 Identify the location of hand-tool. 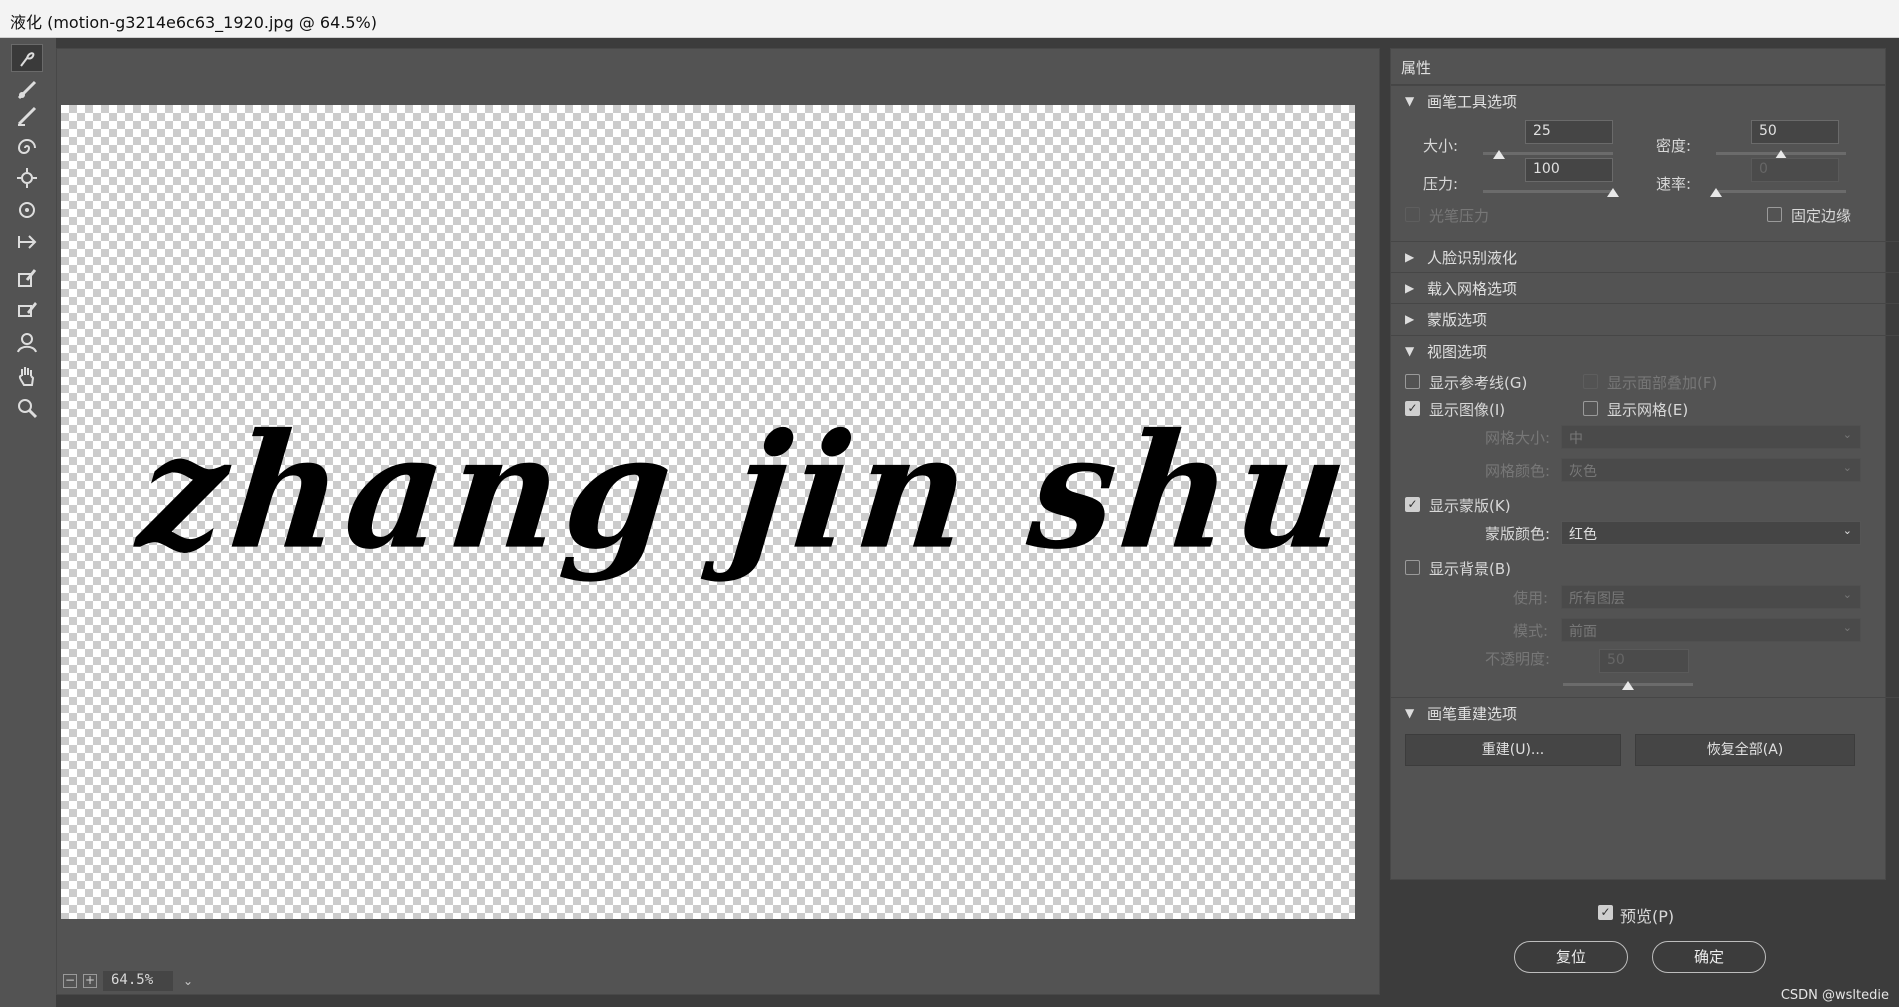
(27, 376).